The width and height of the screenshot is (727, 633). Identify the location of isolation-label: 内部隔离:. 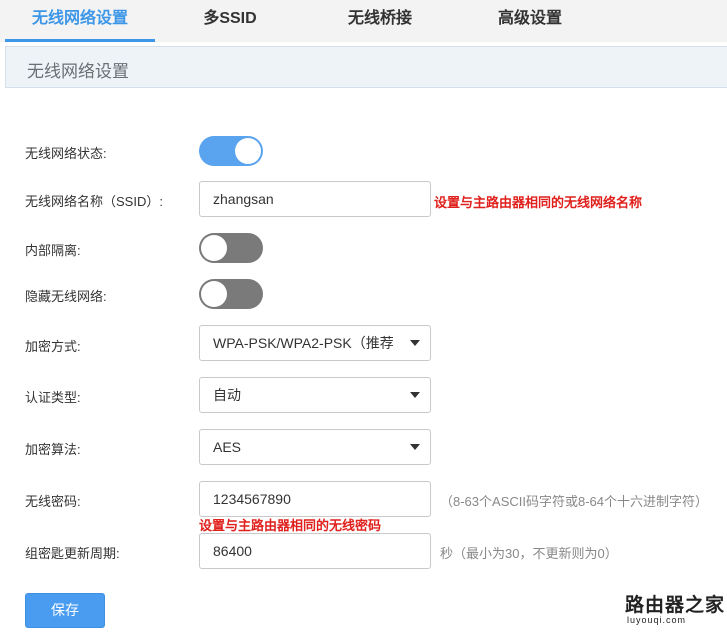
(53, 250).